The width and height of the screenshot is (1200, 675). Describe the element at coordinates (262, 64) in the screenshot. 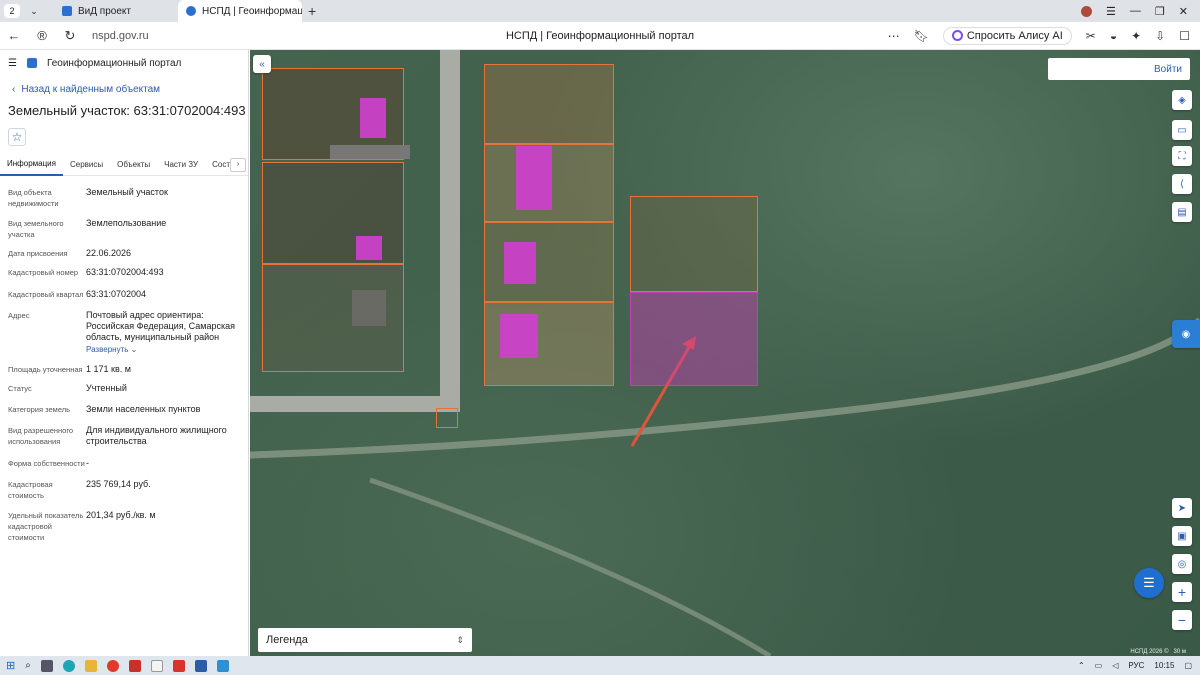

I see `collapse-sidebar-button: «` at that location.